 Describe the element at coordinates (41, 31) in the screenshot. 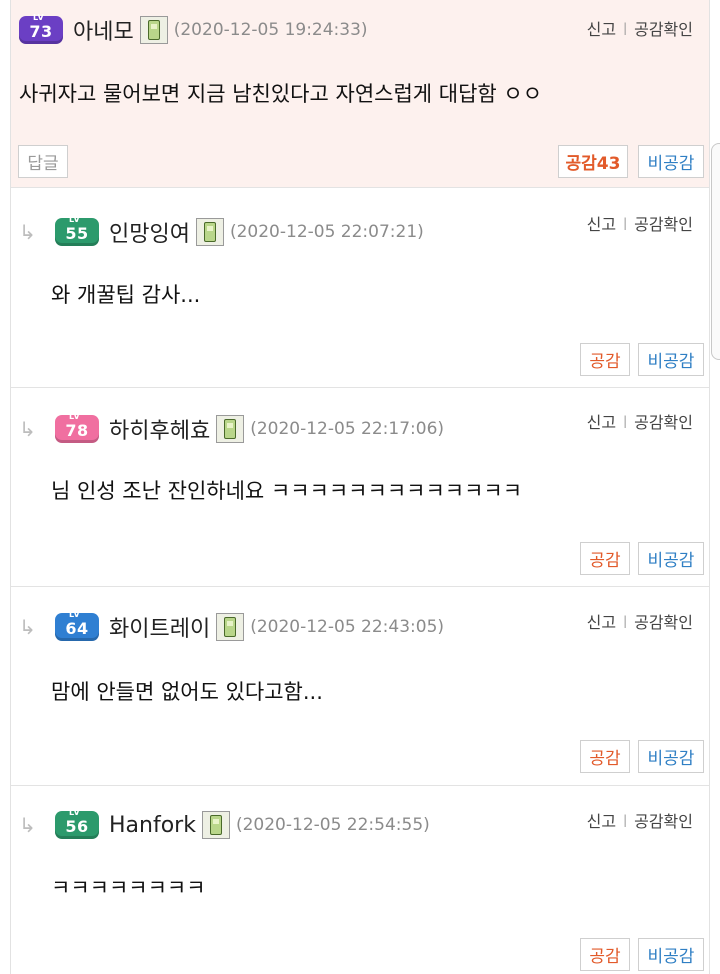

I see `level-number: 73` at that location.